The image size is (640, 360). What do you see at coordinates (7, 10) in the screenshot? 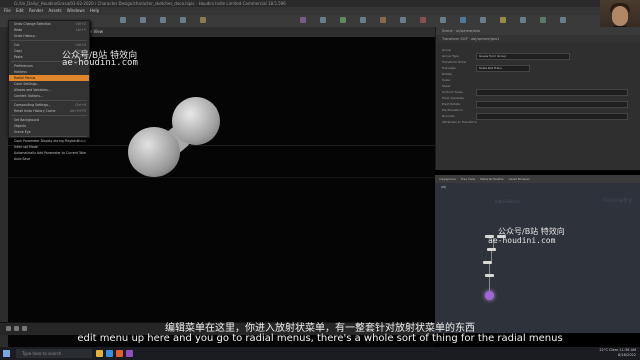
I see `menu-file: File` at bounding box center [7, 10].